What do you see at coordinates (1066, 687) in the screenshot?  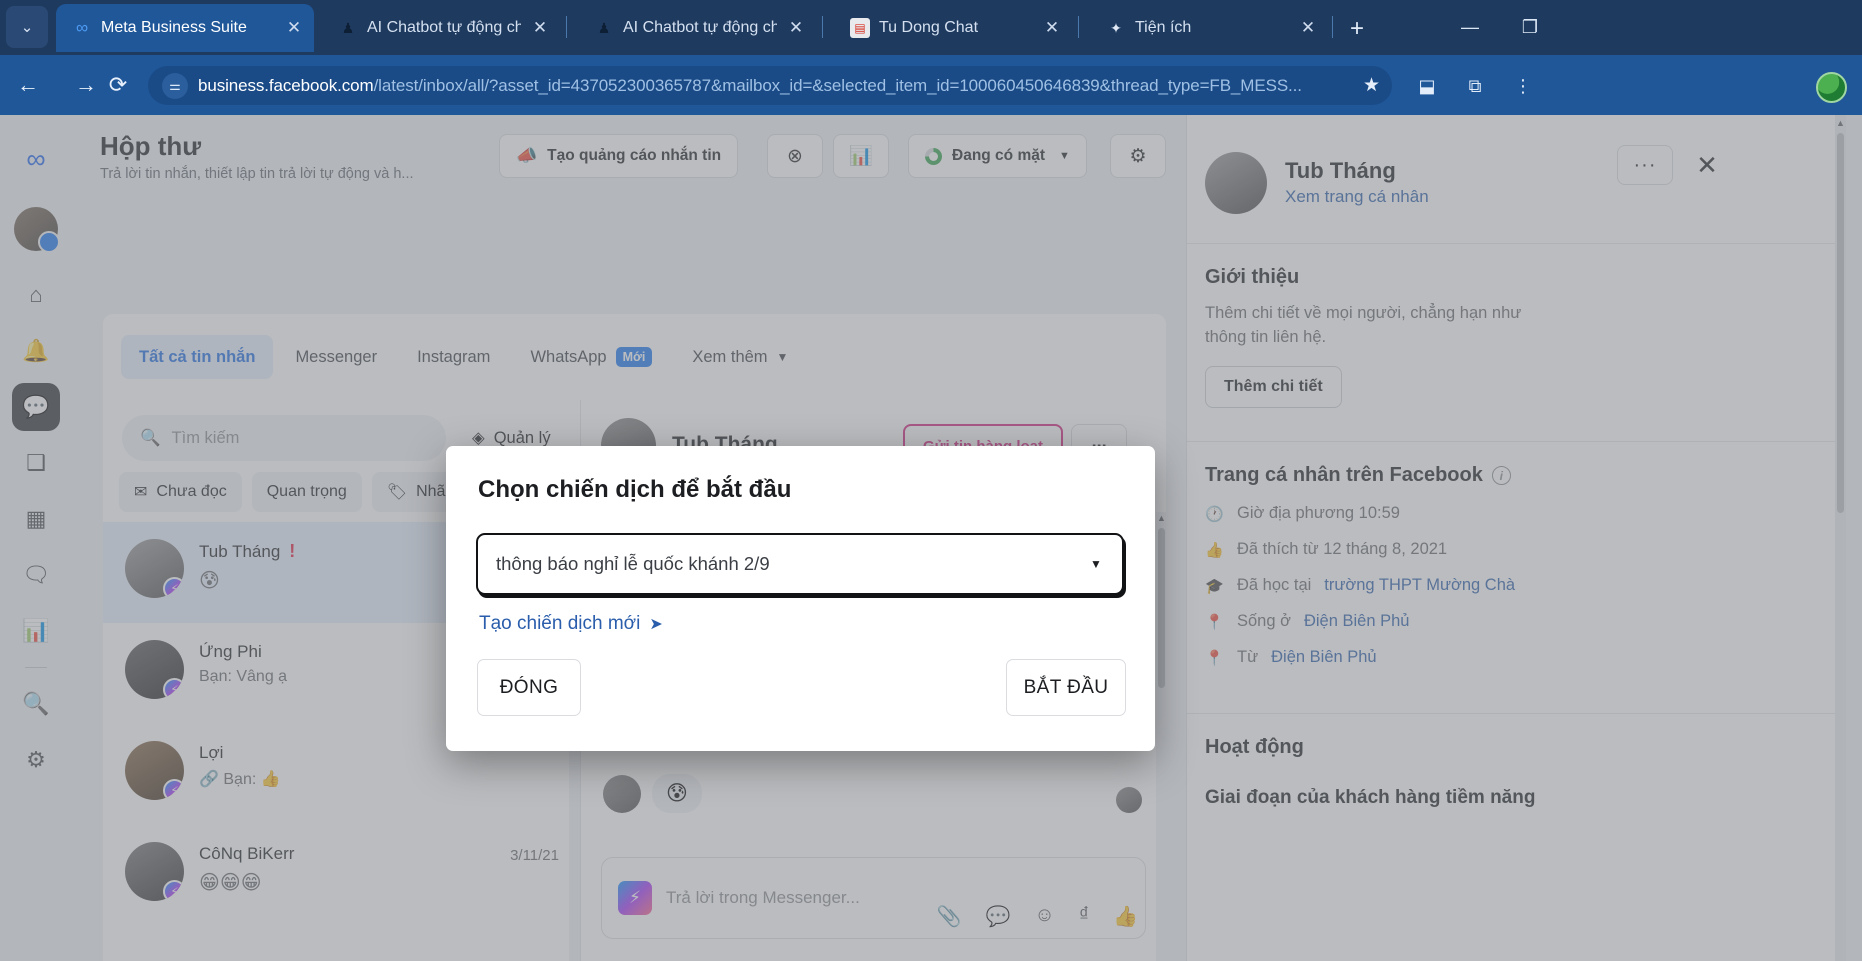 I see `start-button: BẮT ĐẦU` at bounding box center [1066, 687].